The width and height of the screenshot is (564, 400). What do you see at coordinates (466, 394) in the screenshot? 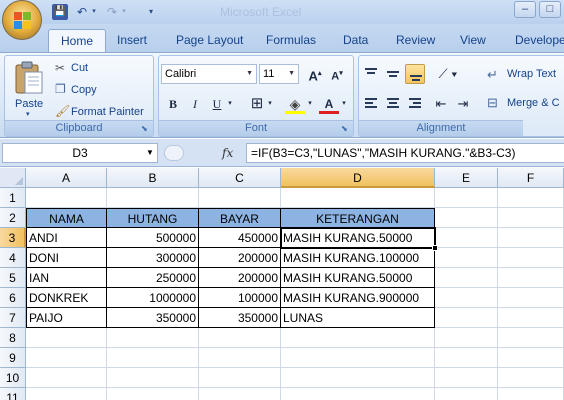
I see `cell-e11` at bounding box center [466, 394].